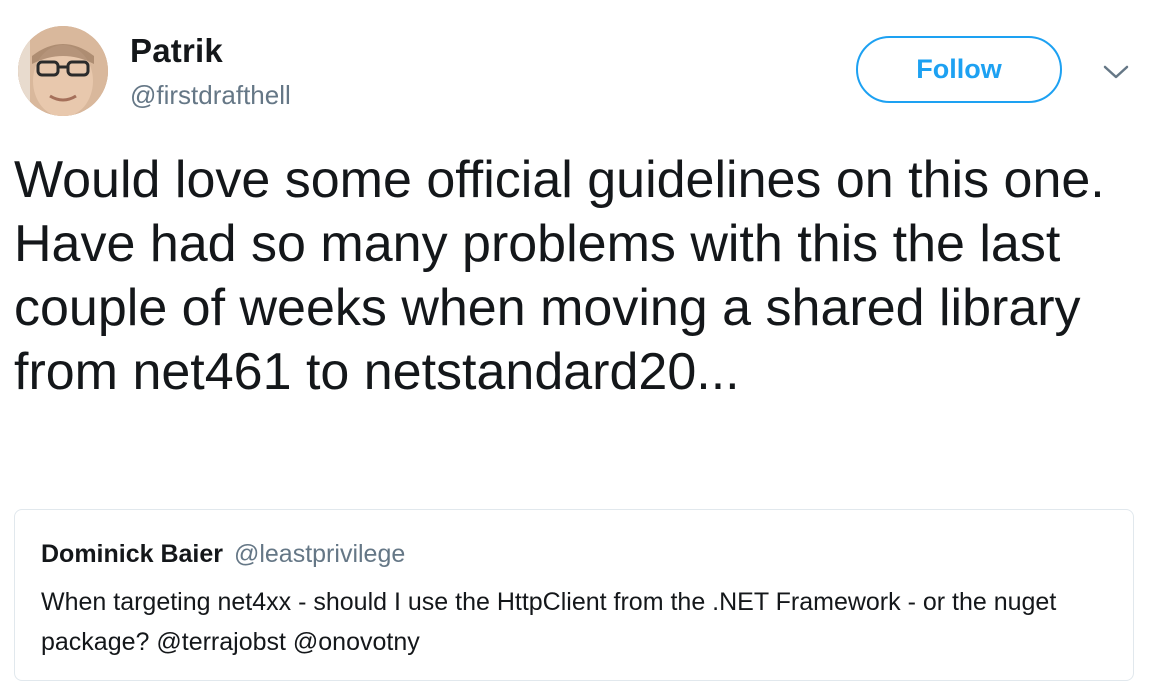 The image size is (1160, 698). I want to click on author-handle: @firstdrafthell, so click(210, 95).